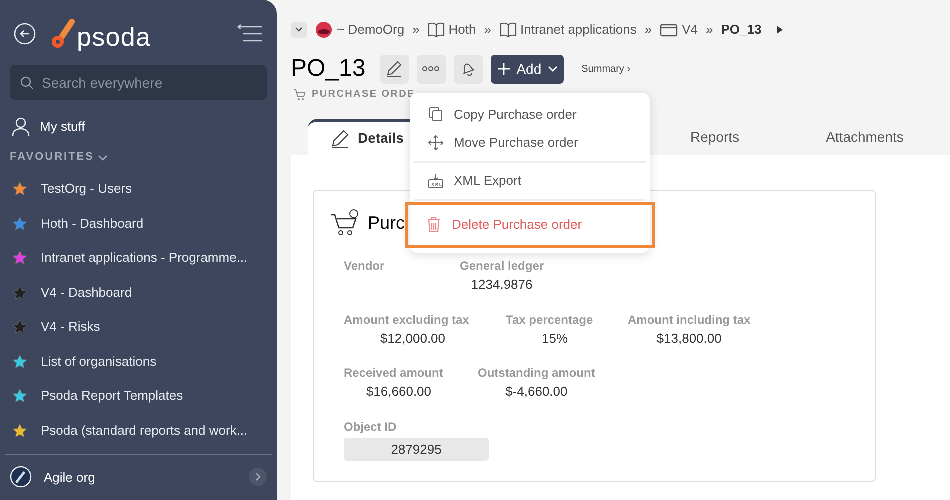  Describe the element at coordinates (436, 143) in the screenshot. I see `move-icon` at that location.